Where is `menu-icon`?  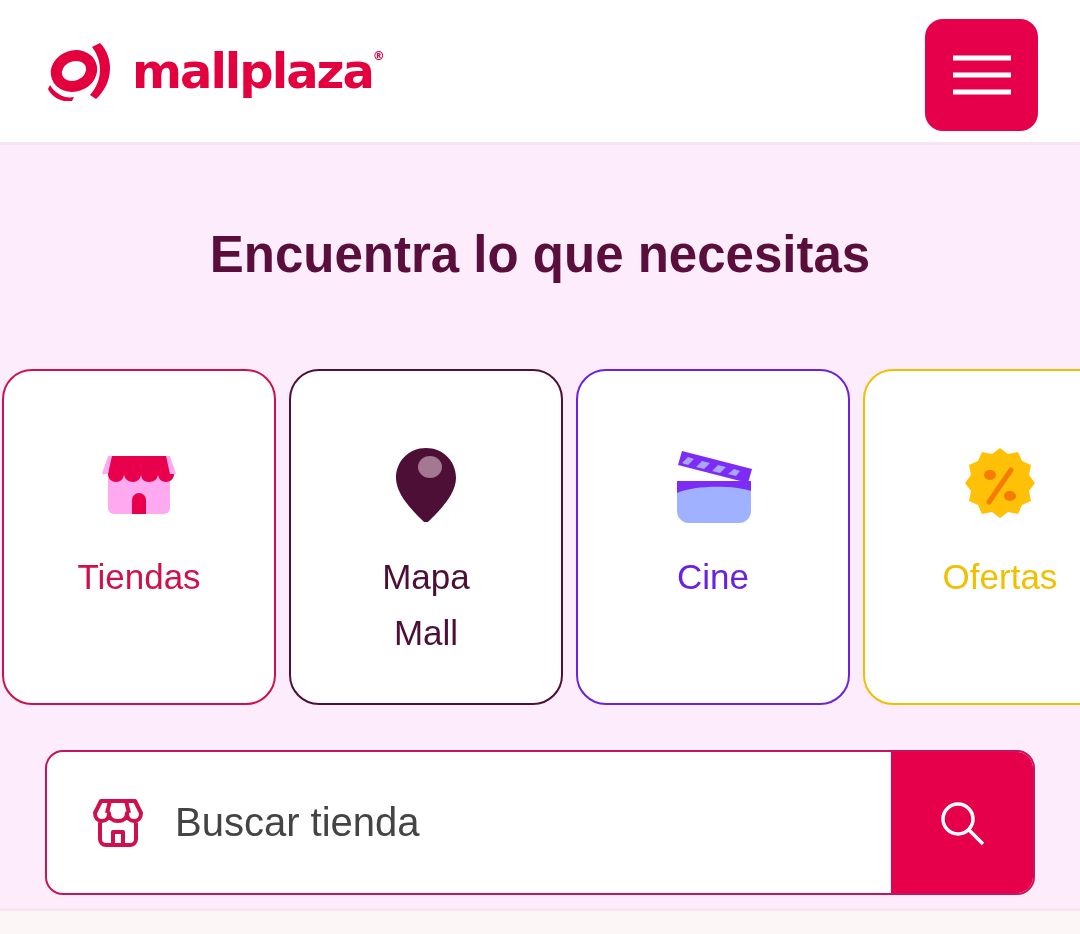
menu-icon is located at coordinates (981, 75).